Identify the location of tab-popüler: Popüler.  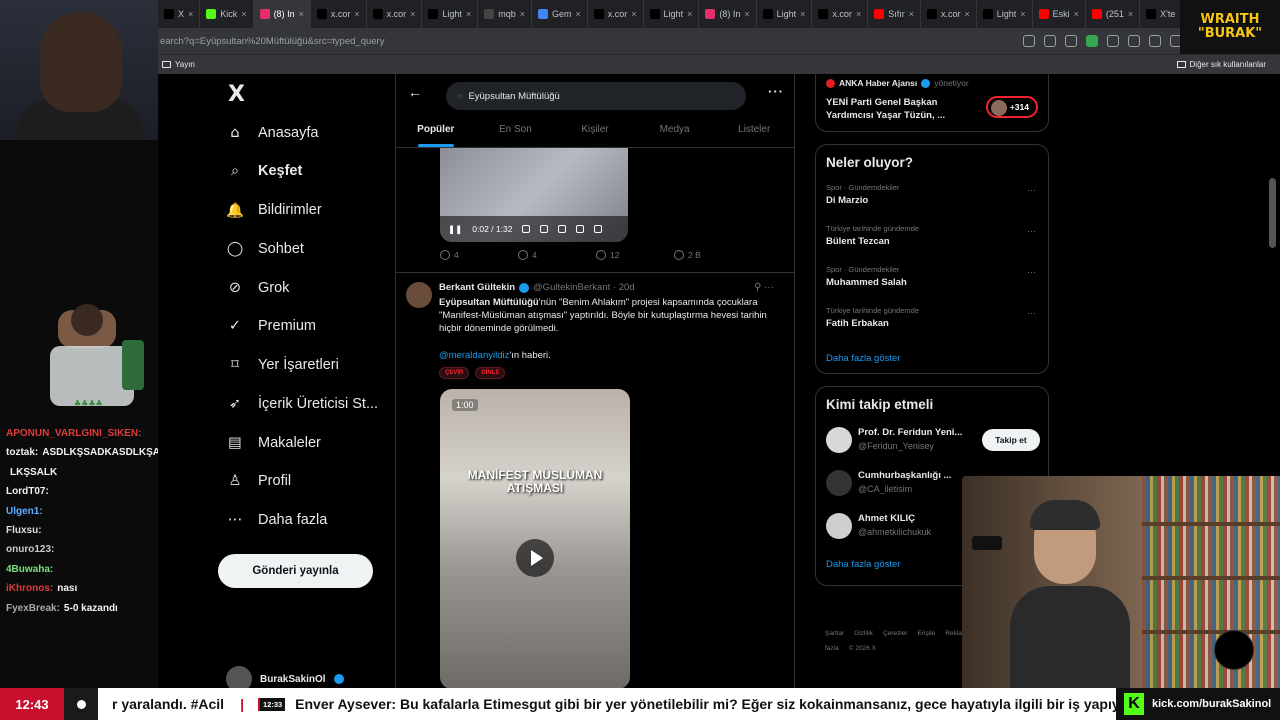
(436, 134).